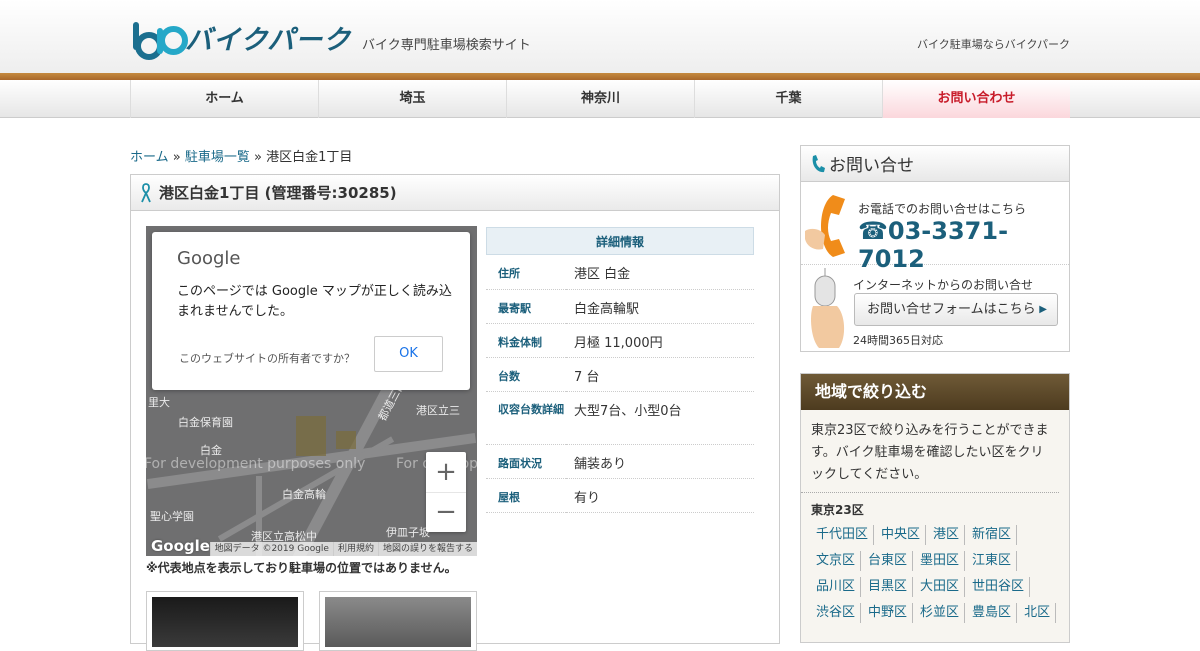 This screenshot has height=651, width=1200. What do you see at coordinates (660, 306) in the screenshot?
I see `details-value: 白金高輪駅` at bounding box center [660, 306].